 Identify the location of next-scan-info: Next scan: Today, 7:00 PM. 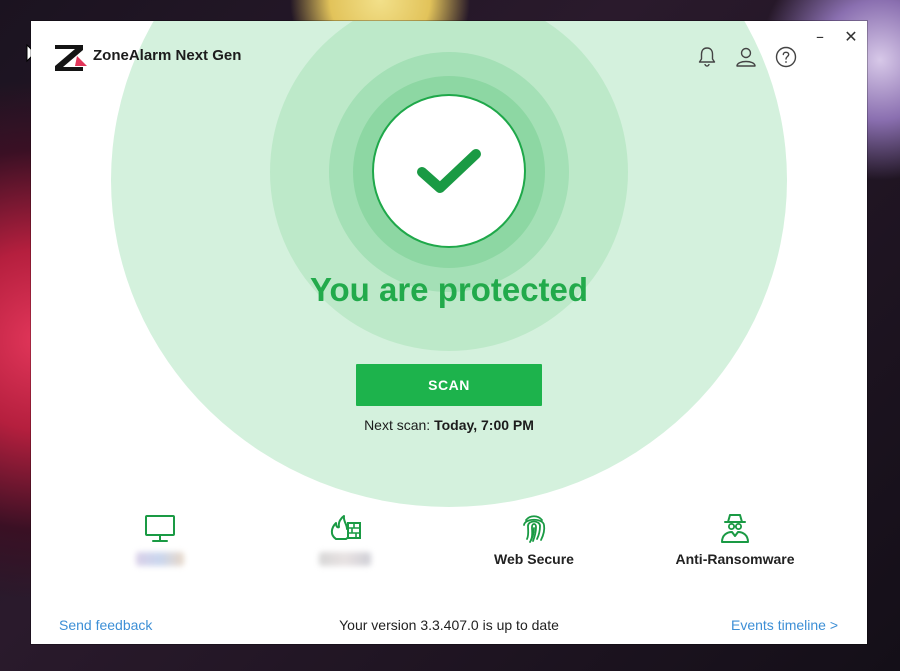
(449, 425).